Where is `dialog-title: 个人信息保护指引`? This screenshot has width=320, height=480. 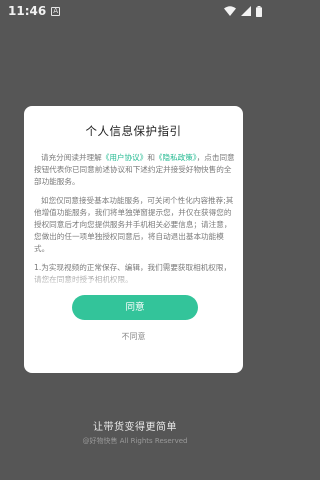
dialog-title: 个人信息保护指引 is located at coordinates (133, 131).